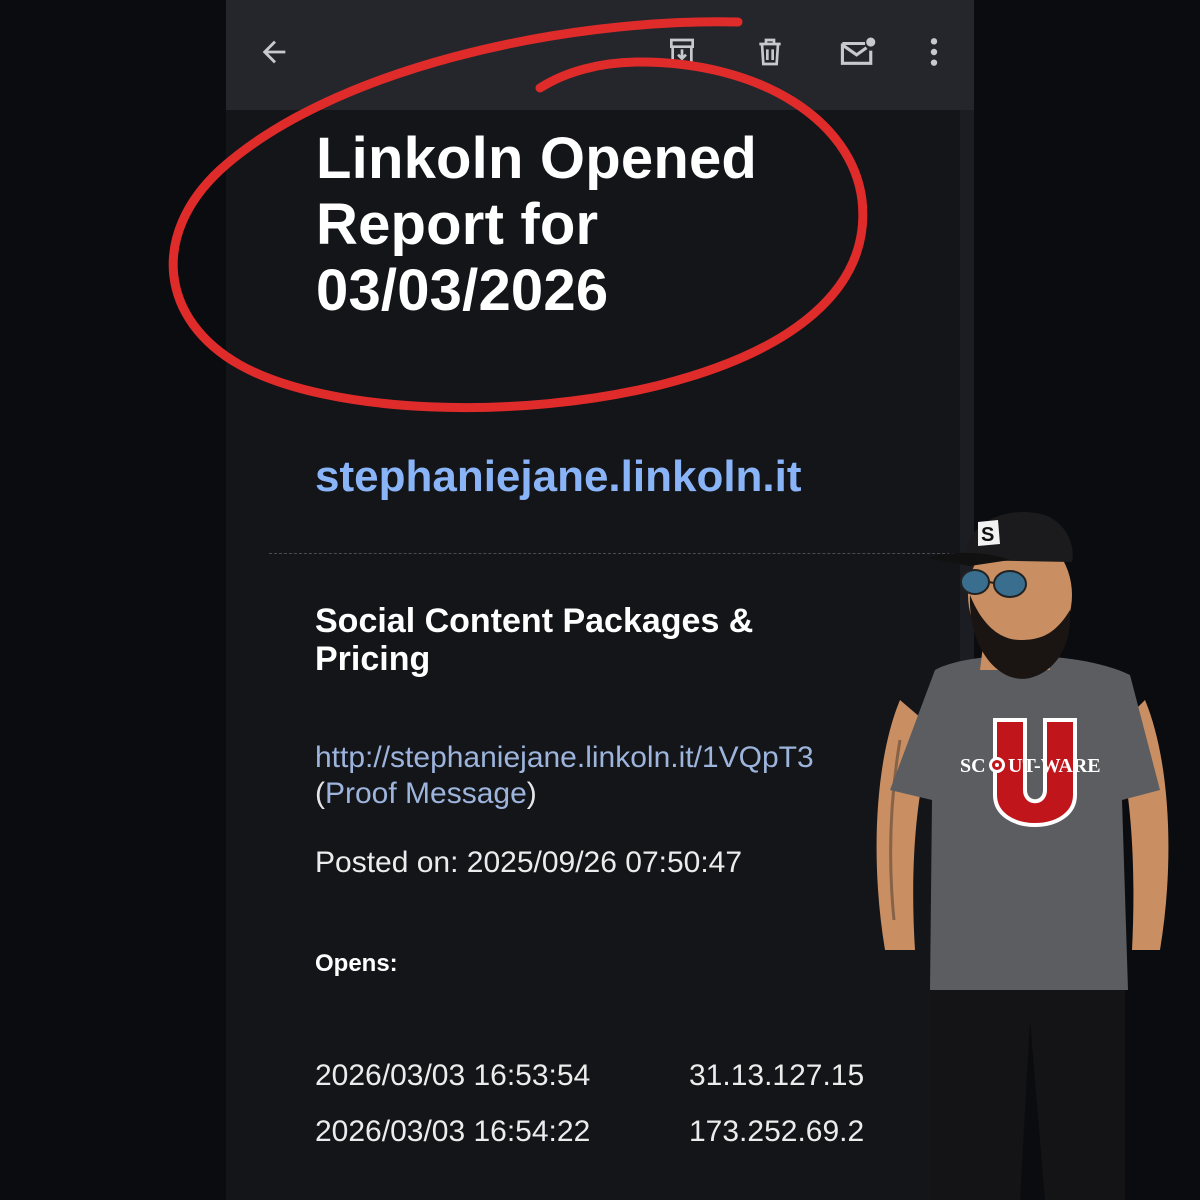 This screenshot has height=1200, width=1200. I want to click on shirt-brand-left: SC, so click(973, 766).